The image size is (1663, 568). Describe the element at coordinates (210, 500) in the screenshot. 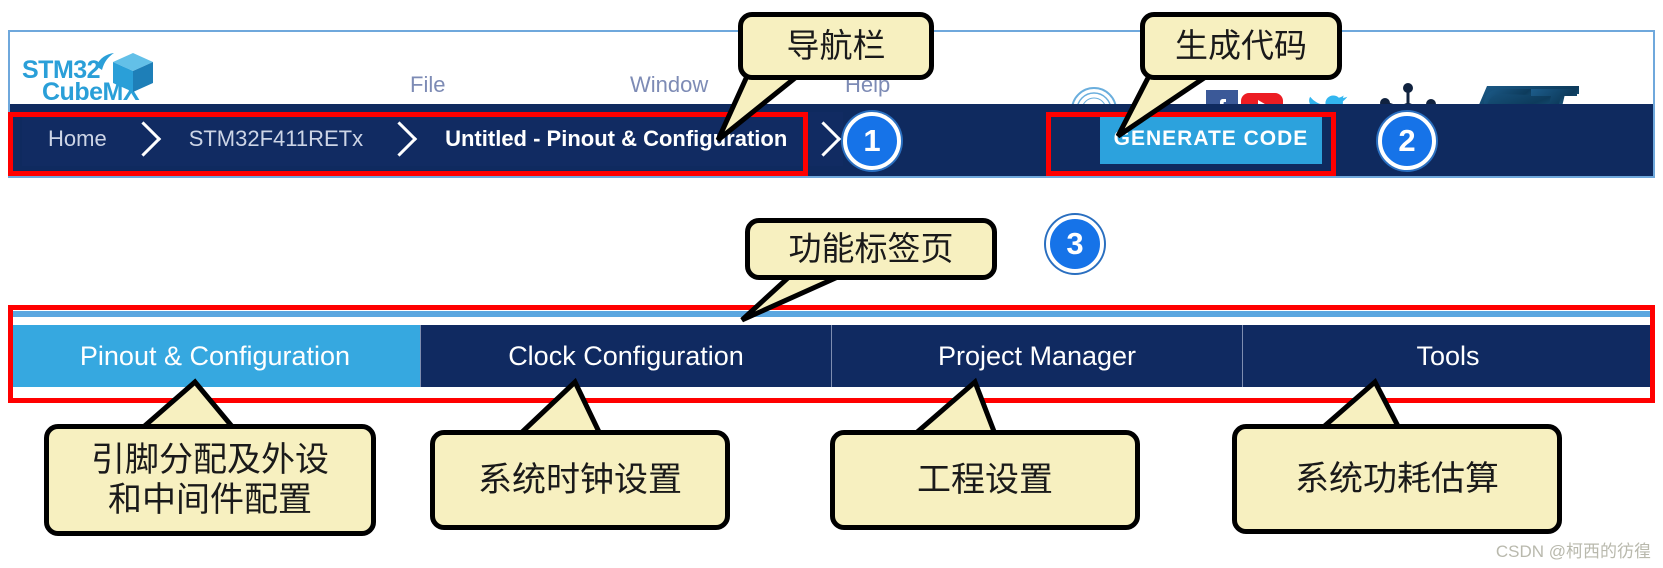

I see `callout-pinout-line2: 和中间件配置` at that location.